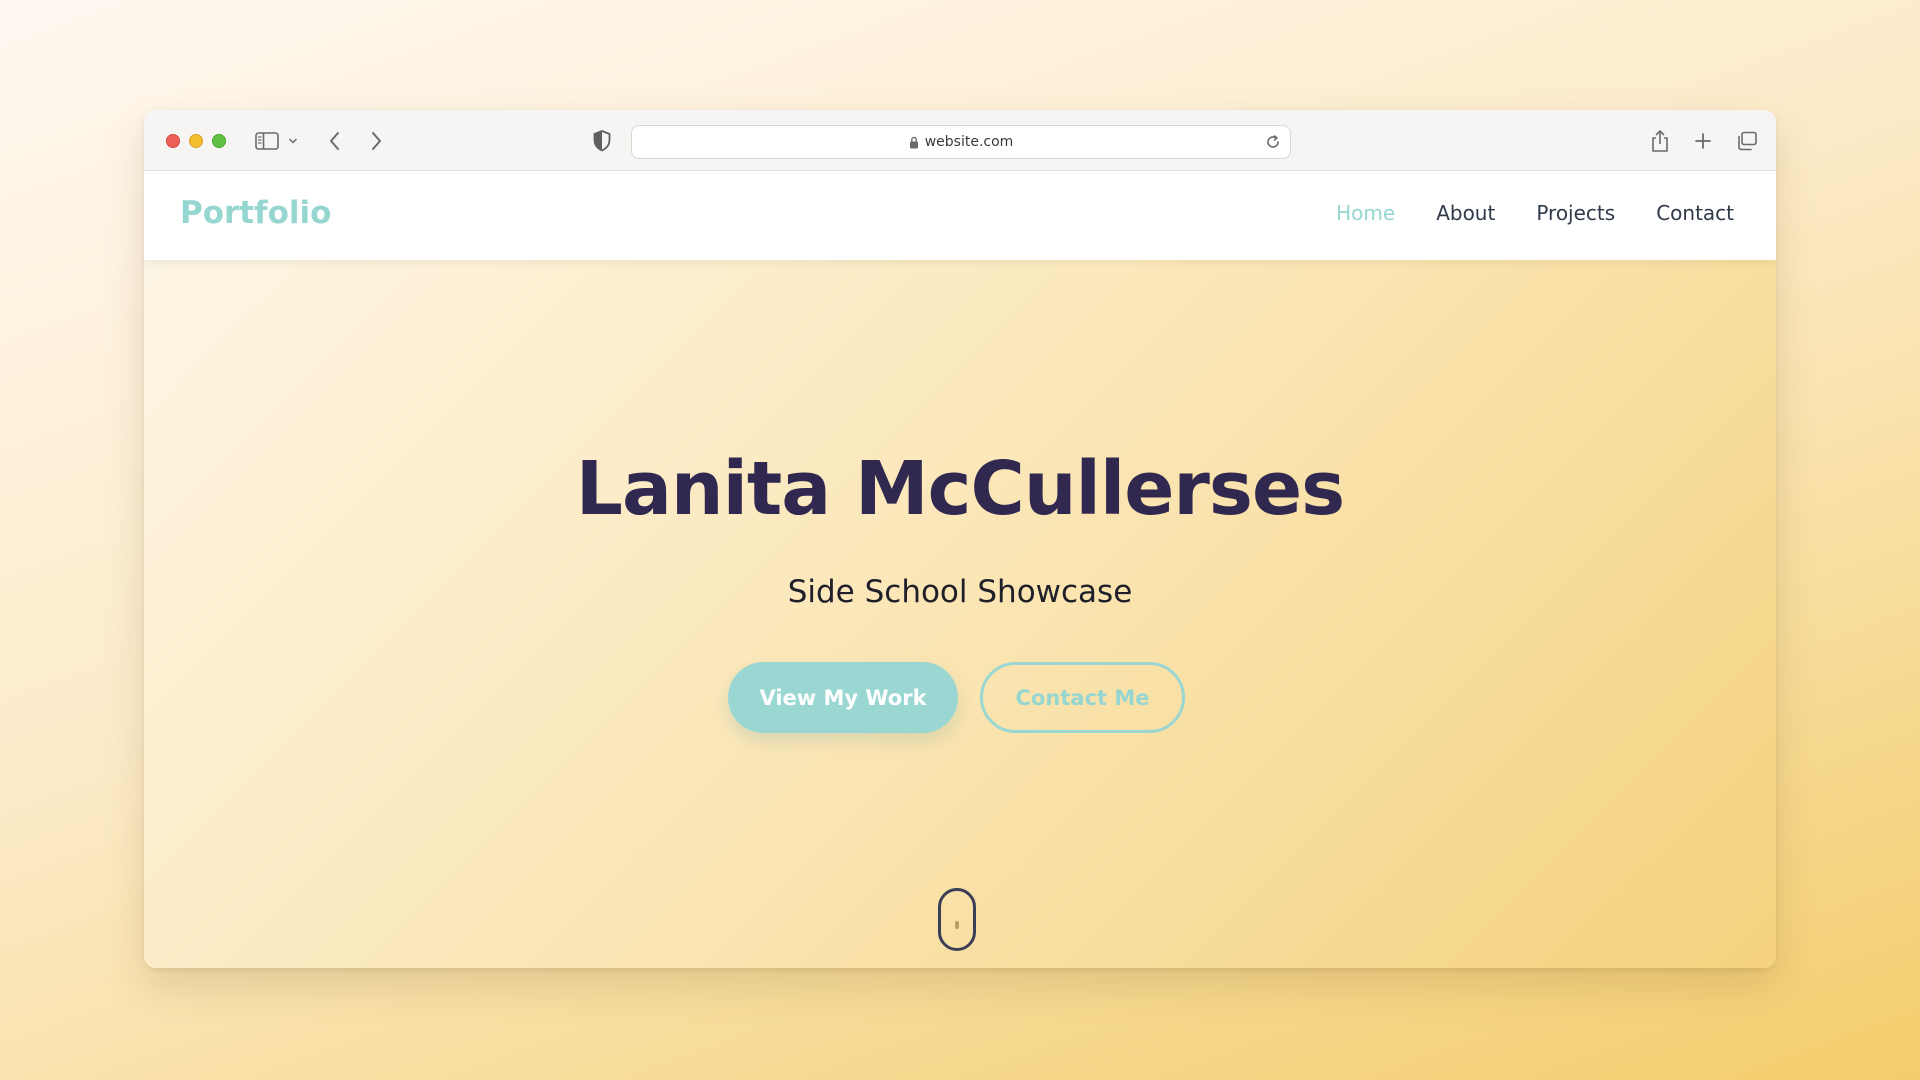 Image resolution: width=1920 pixels, height=1080 pixels. I want to click on chevron-down-icon, so click(293, 141).